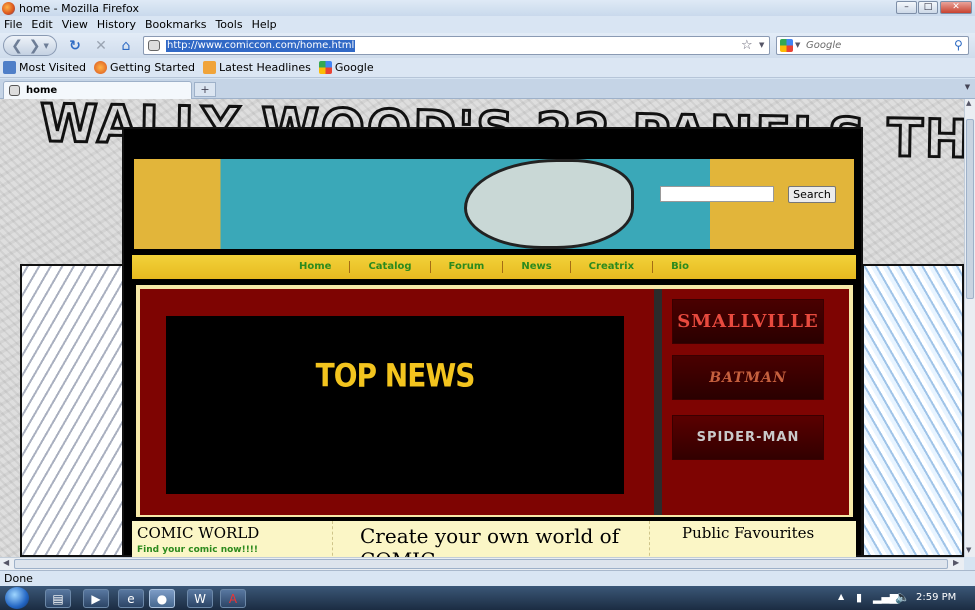 The height and width of the screenshot is (610, 975). I want to click on show-hidden-icons-icon: ▲, so click(841, 596).